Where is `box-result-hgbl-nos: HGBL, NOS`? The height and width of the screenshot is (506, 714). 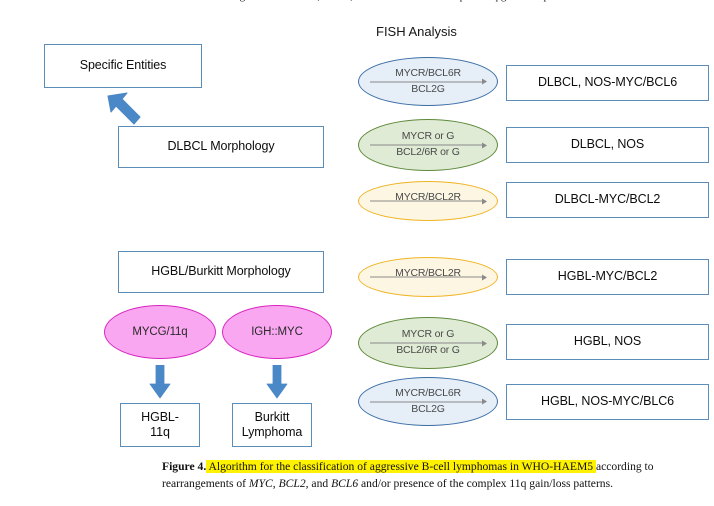 box-result-hgbl-nos: HGBL, NOS is located at coordinates (607, 342).